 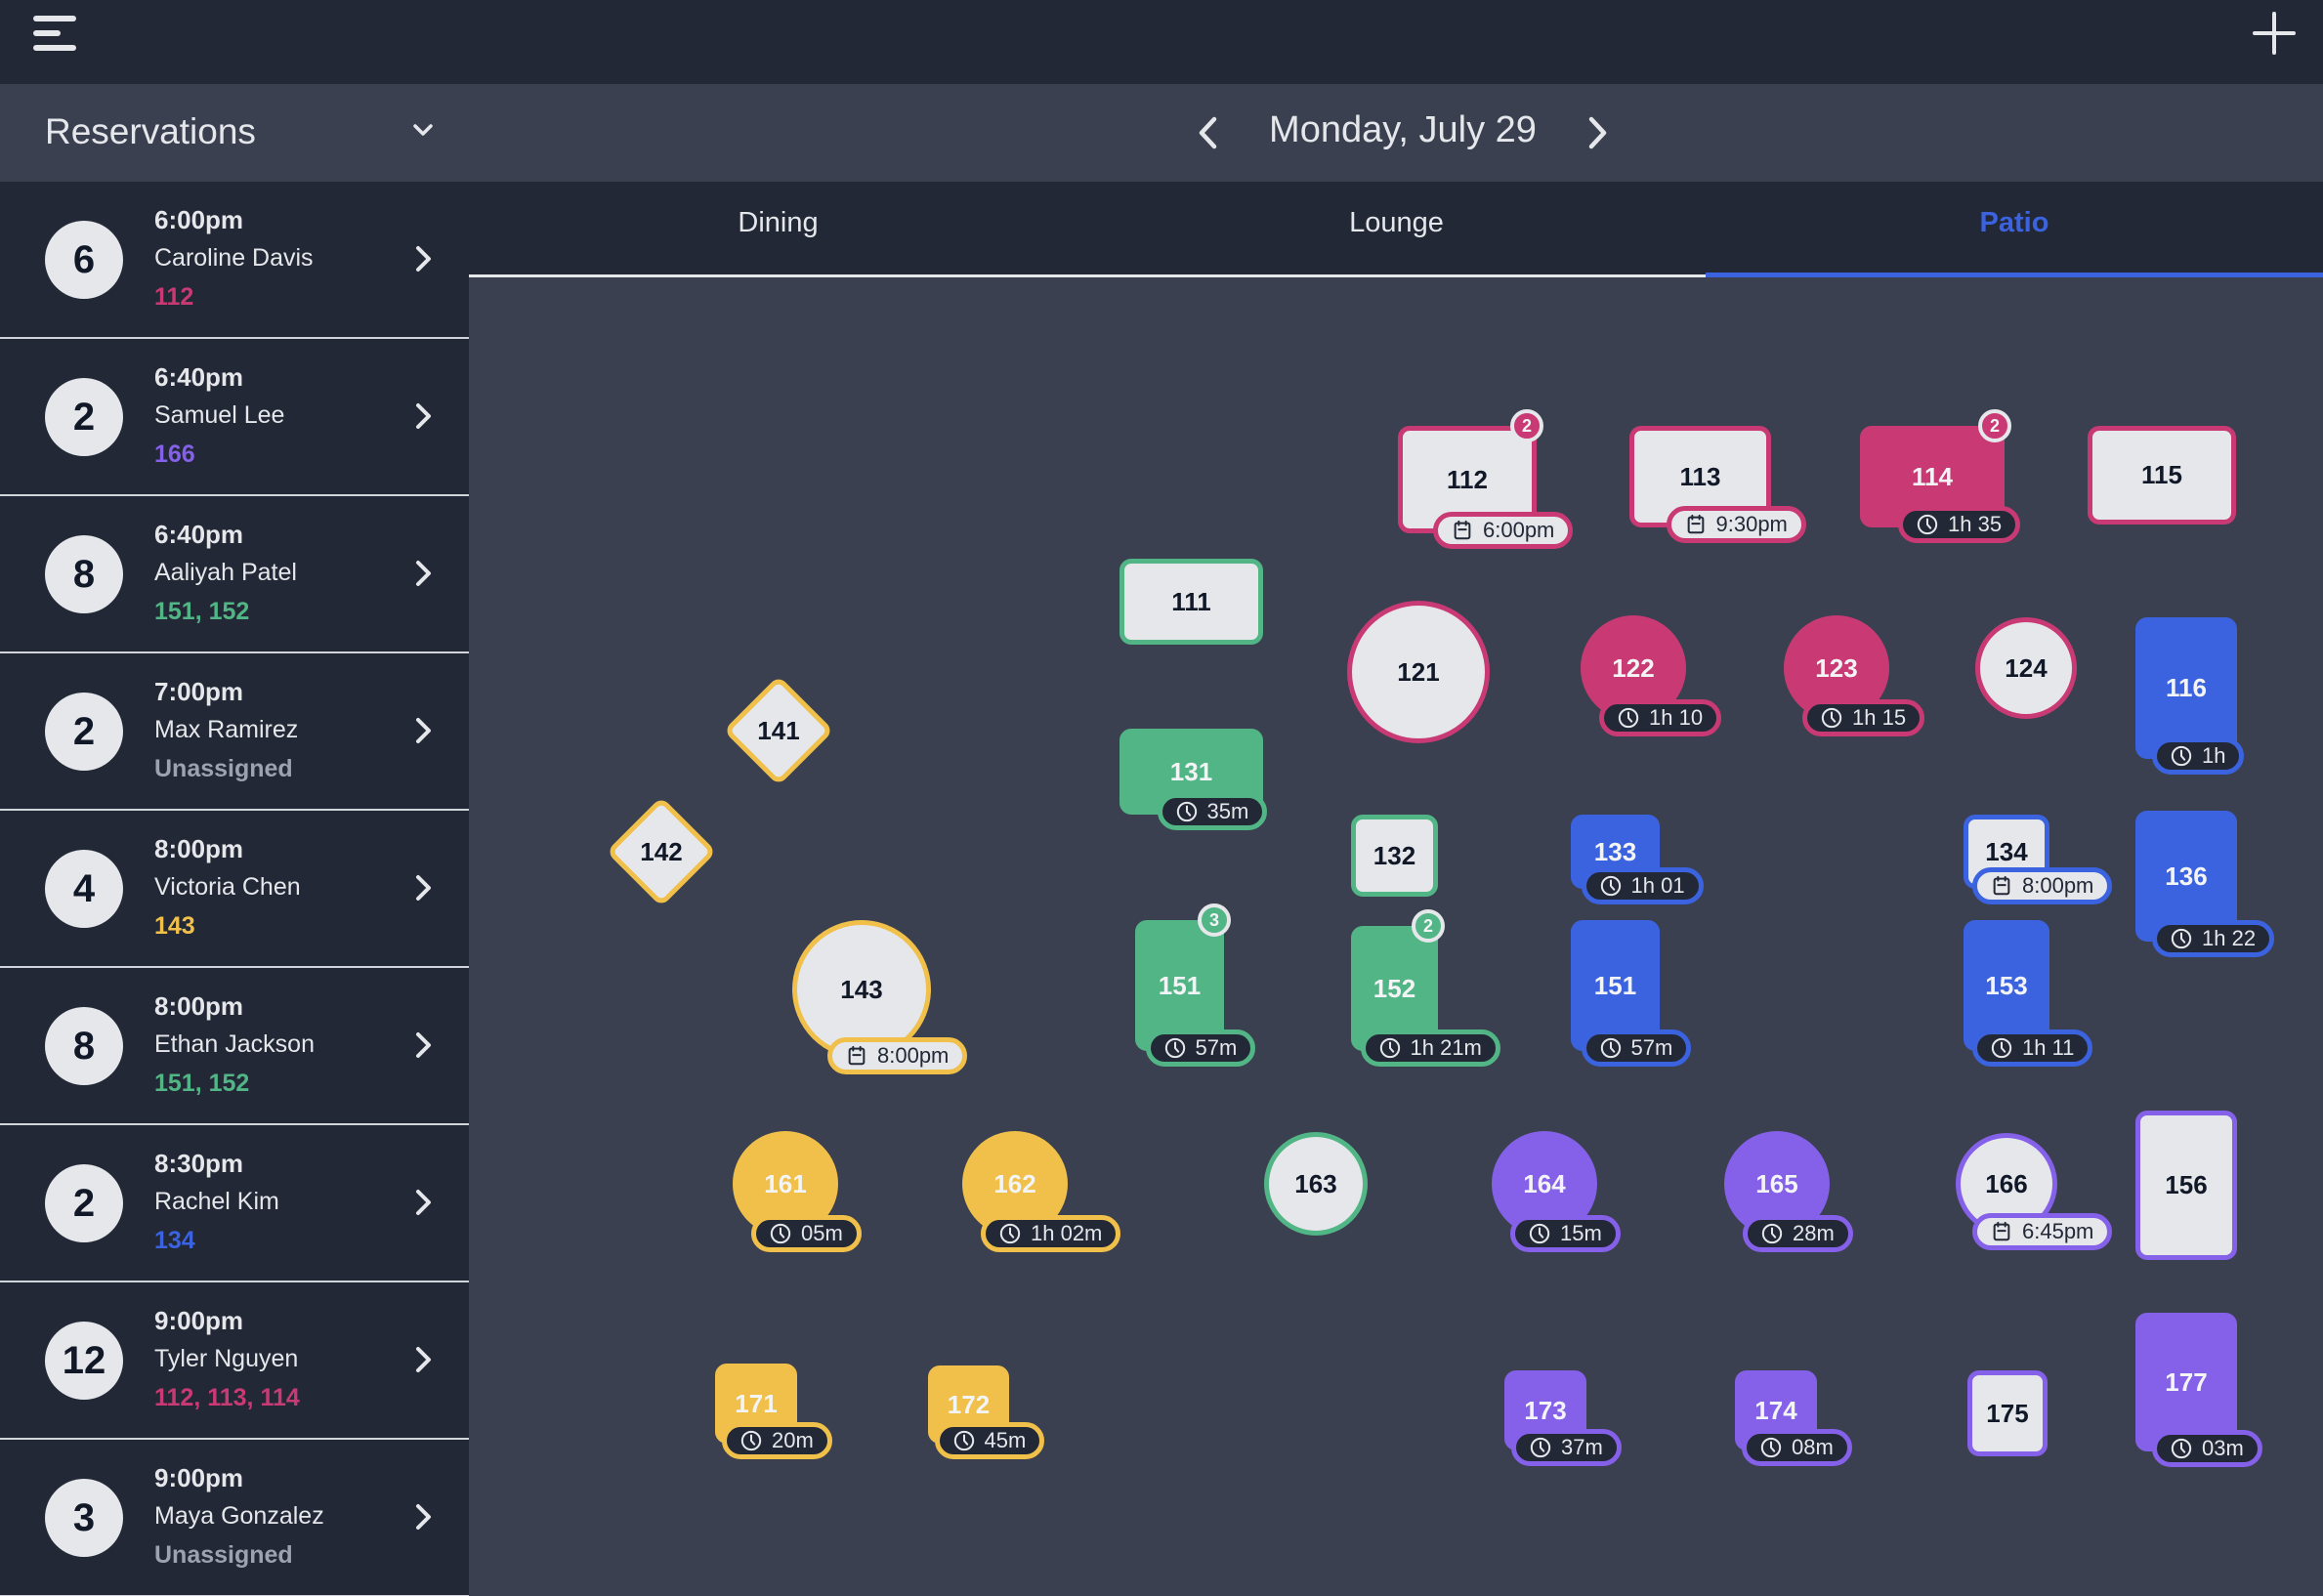 What do you see at coordinates (2213, 938) in the screenshot?
I see `seated-timer-pill: 1h 22` at bounding box center [2213, 938].